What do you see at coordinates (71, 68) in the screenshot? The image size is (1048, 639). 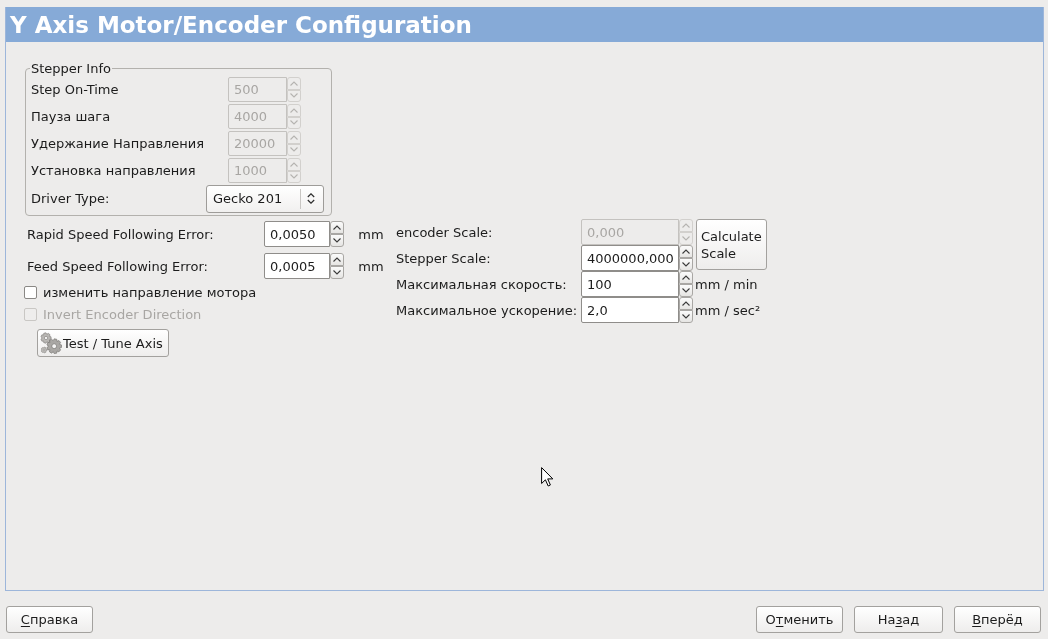 I see `group-title: Stepper Info` at bounding box center [71, 68].